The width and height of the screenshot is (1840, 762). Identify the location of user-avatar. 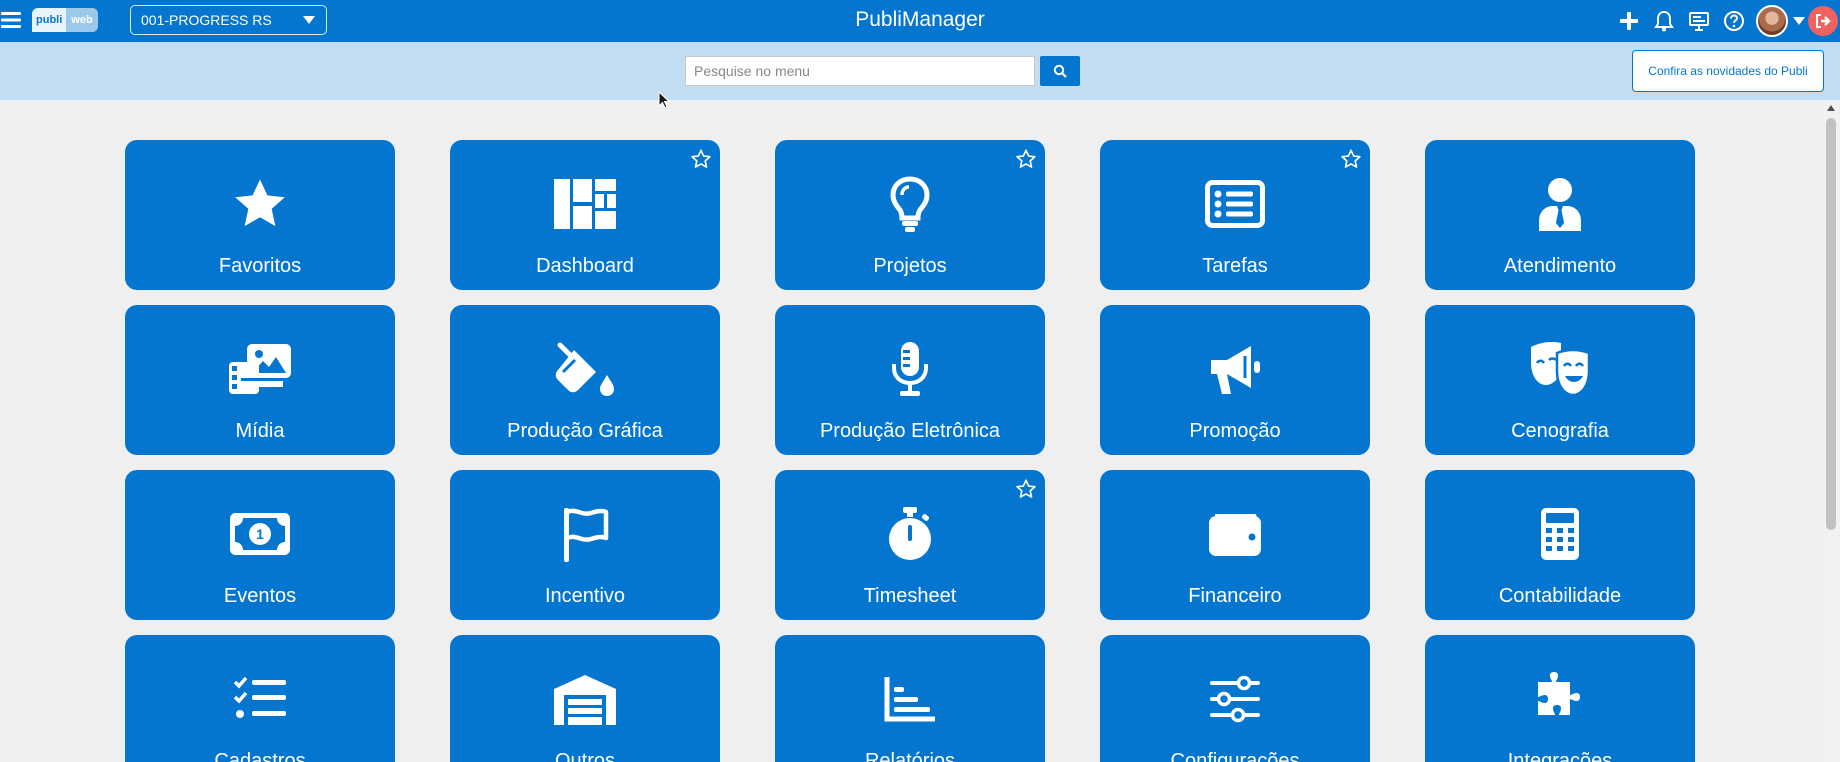
(1772, 21).